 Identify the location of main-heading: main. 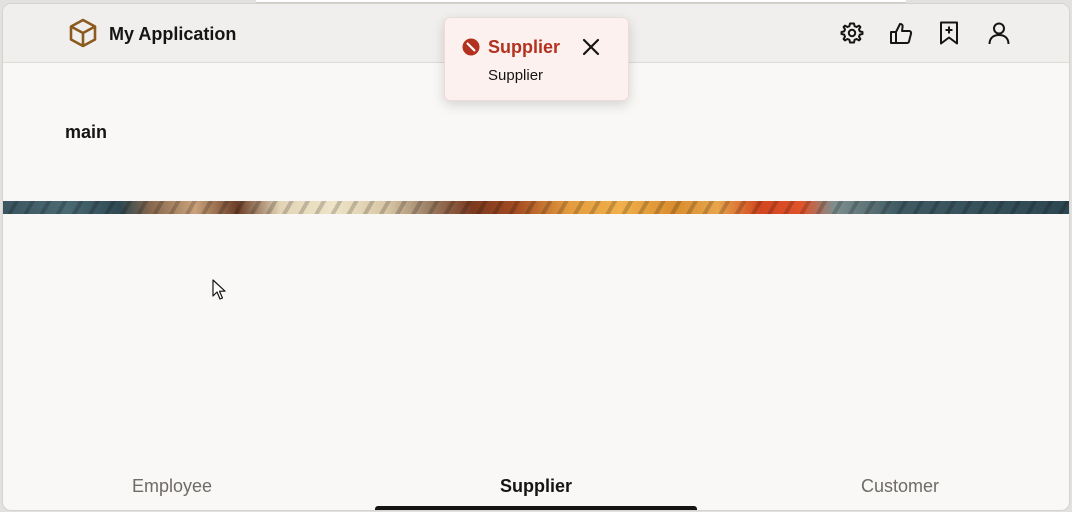
(86, 132).